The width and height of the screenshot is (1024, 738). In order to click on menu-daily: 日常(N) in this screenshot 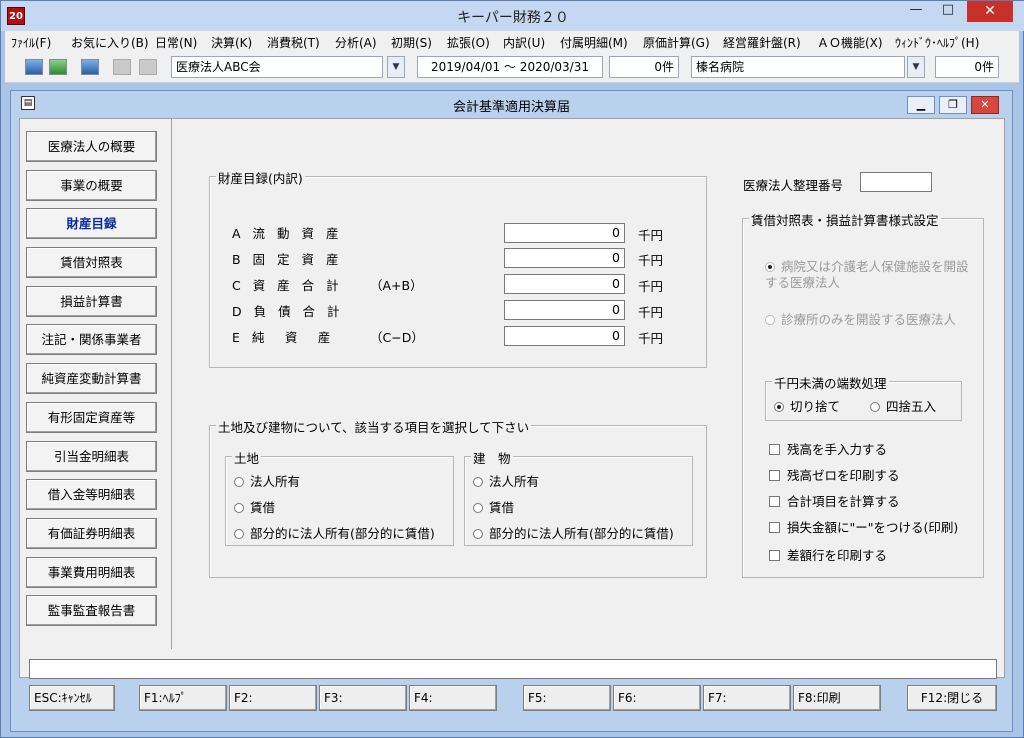, I will do `click(176, 42)`.